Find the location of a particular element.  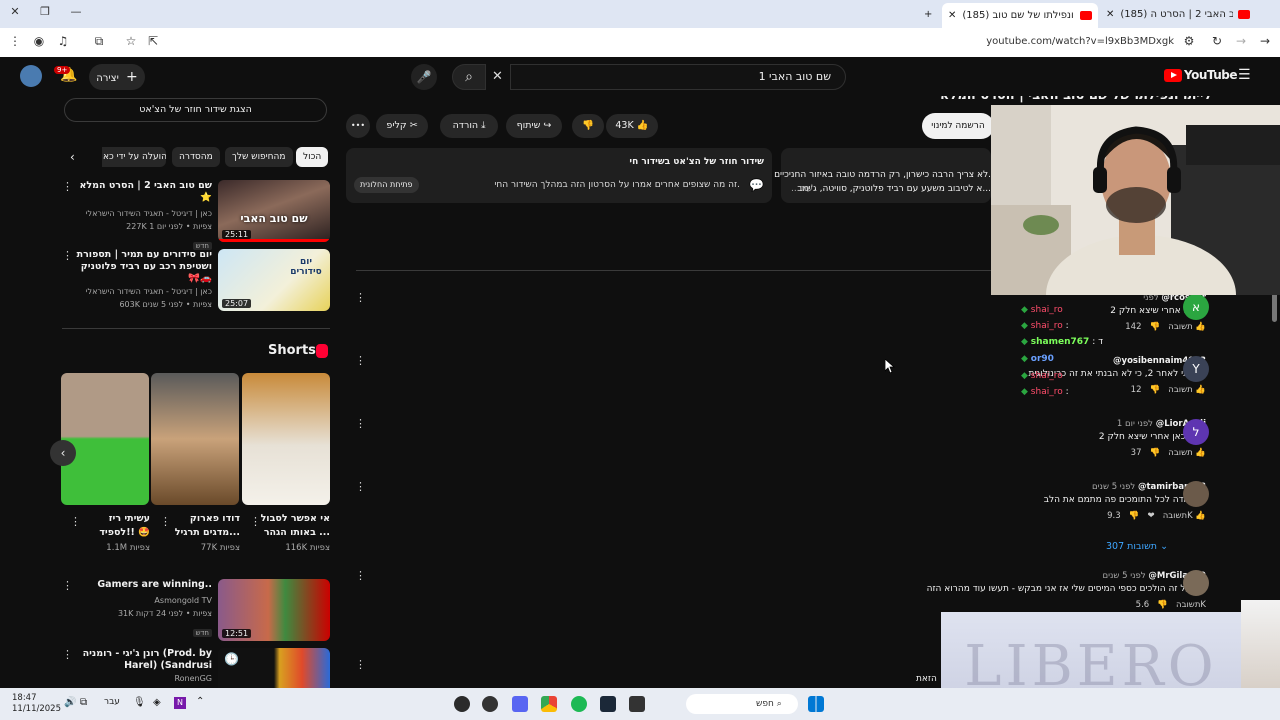

windows-start-icon is located at coordinates (816, 704).